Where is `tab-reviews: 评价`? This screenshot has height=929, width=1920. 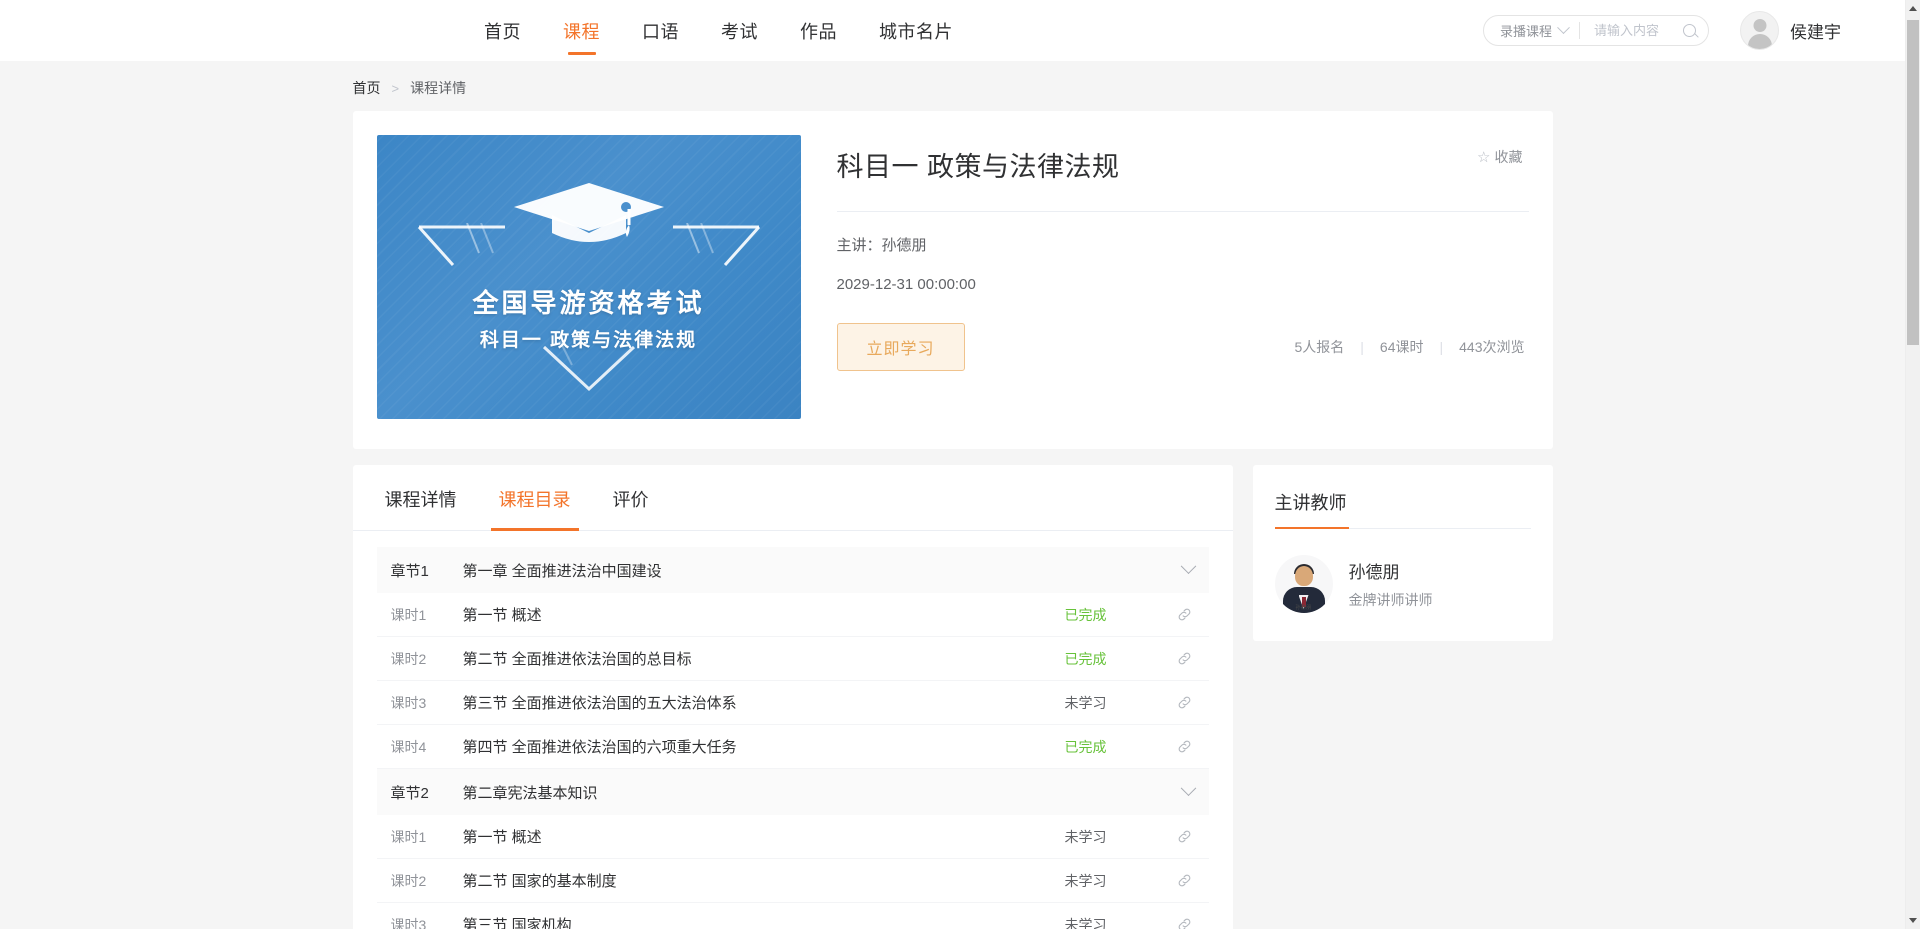
tab-reviews: 评价 is located at coordinates (631, 497).